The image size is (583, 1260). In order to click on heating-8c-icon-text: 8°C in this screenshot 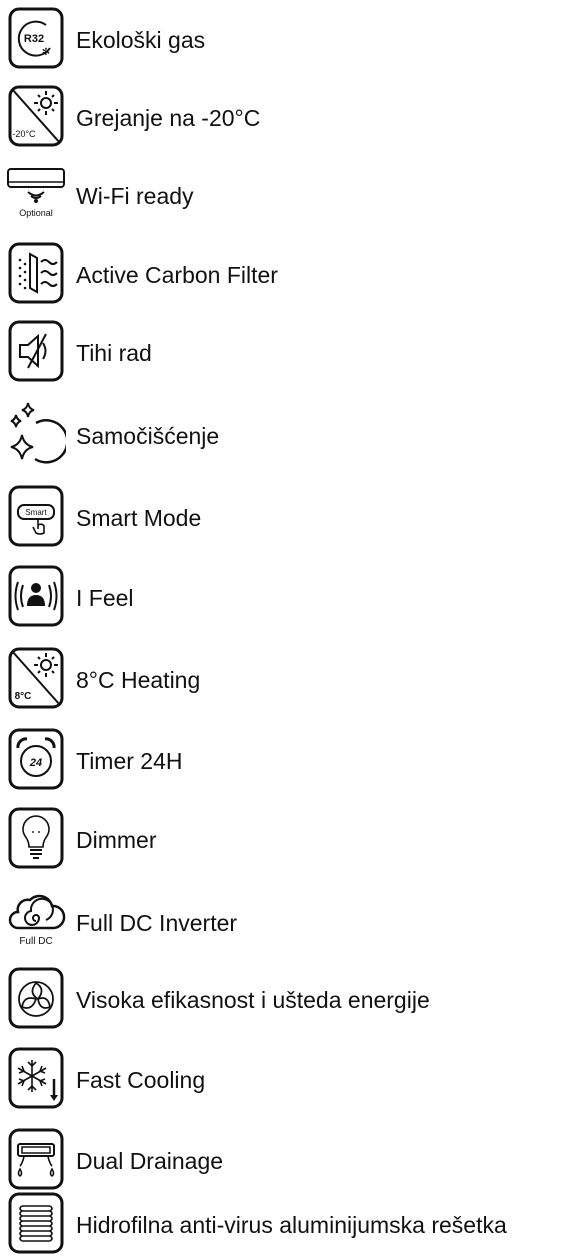, I will do `click(23, 696)`.